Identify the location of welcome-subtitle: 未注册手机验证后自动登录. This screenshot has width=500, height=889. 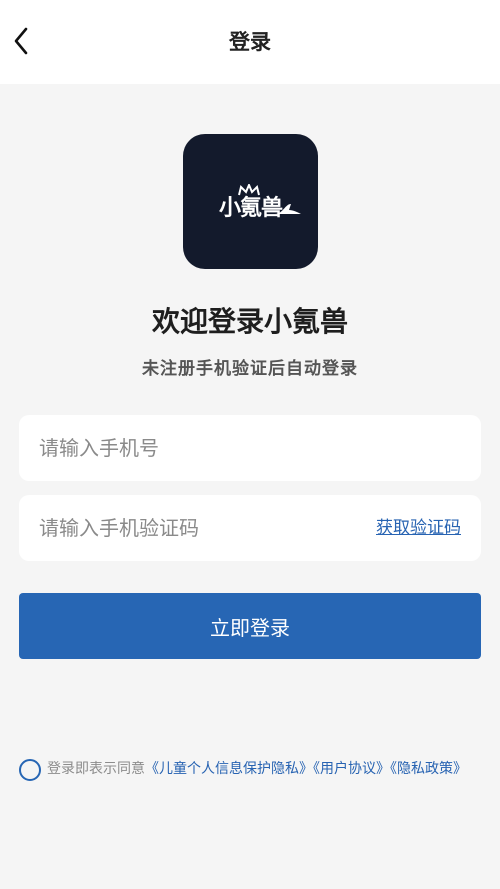
(250, 369).